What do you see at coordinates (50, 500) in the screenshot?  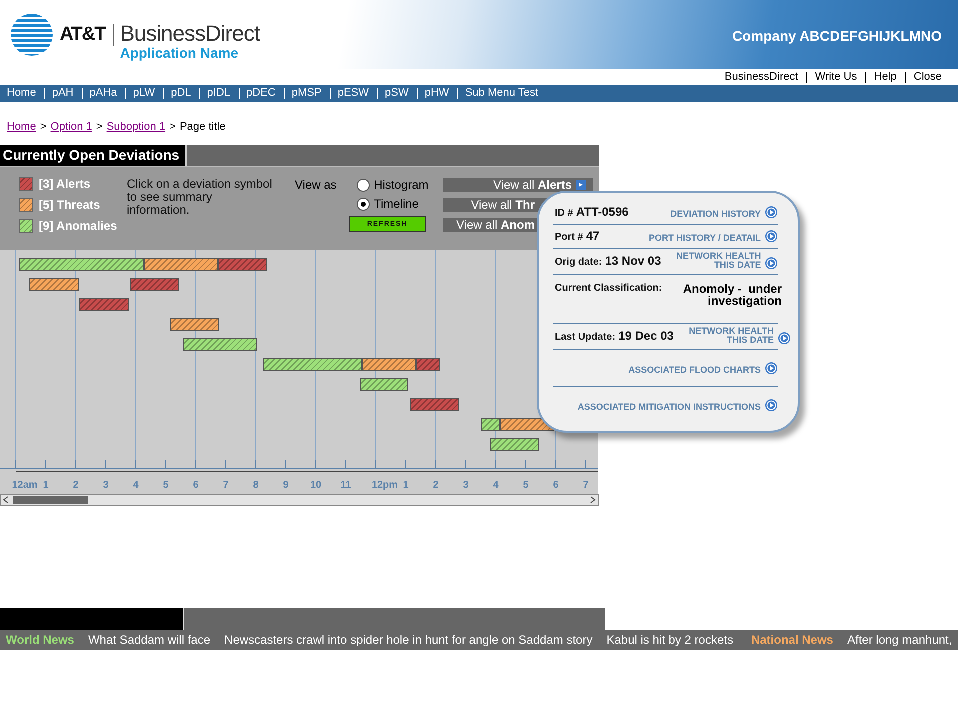 I see `scrollbar-thumb` at bounding box center [50, 500].